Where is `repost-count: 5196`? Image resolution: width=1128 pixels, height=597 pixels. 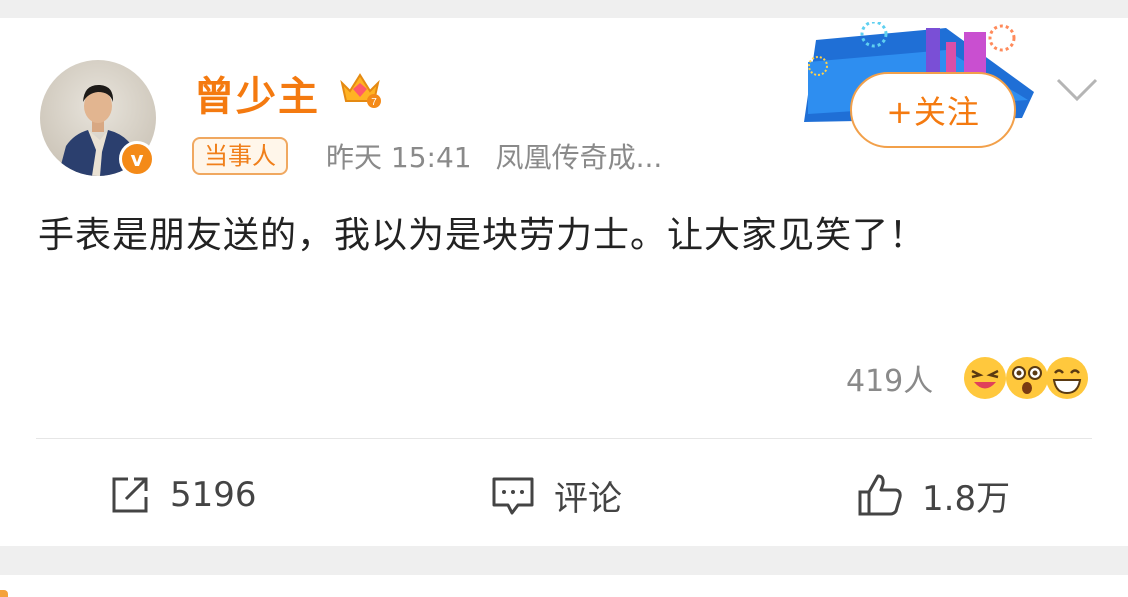 repost-count: 5196 is located at coordinates (213, 495).